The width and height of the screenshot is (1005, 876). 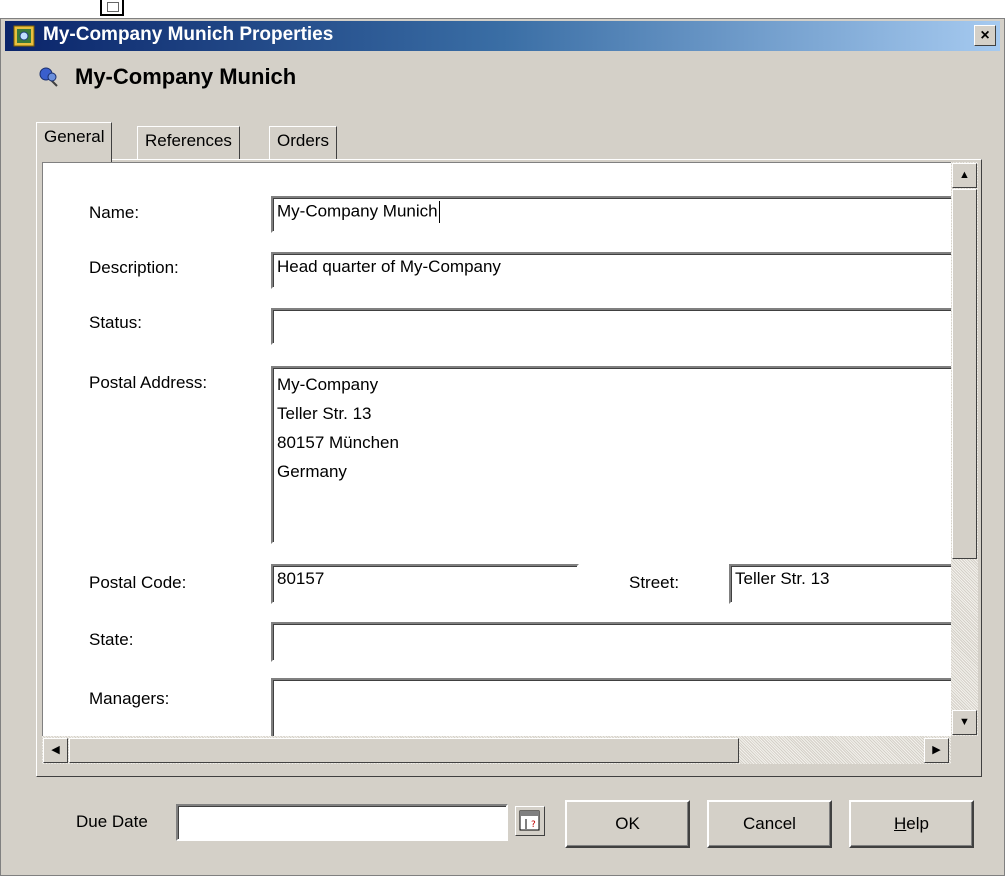 I want to click on scrollbar-corner, so click(x=964, y=750).